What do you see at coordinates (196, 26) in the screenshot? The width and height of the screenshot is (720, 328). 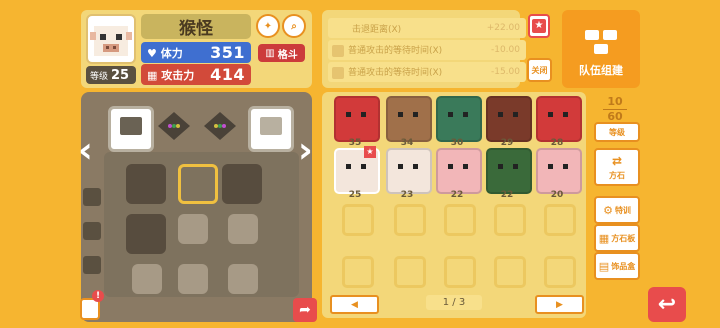 I see `pokemon-name: 猴怪` at bounding box center [196, 26].